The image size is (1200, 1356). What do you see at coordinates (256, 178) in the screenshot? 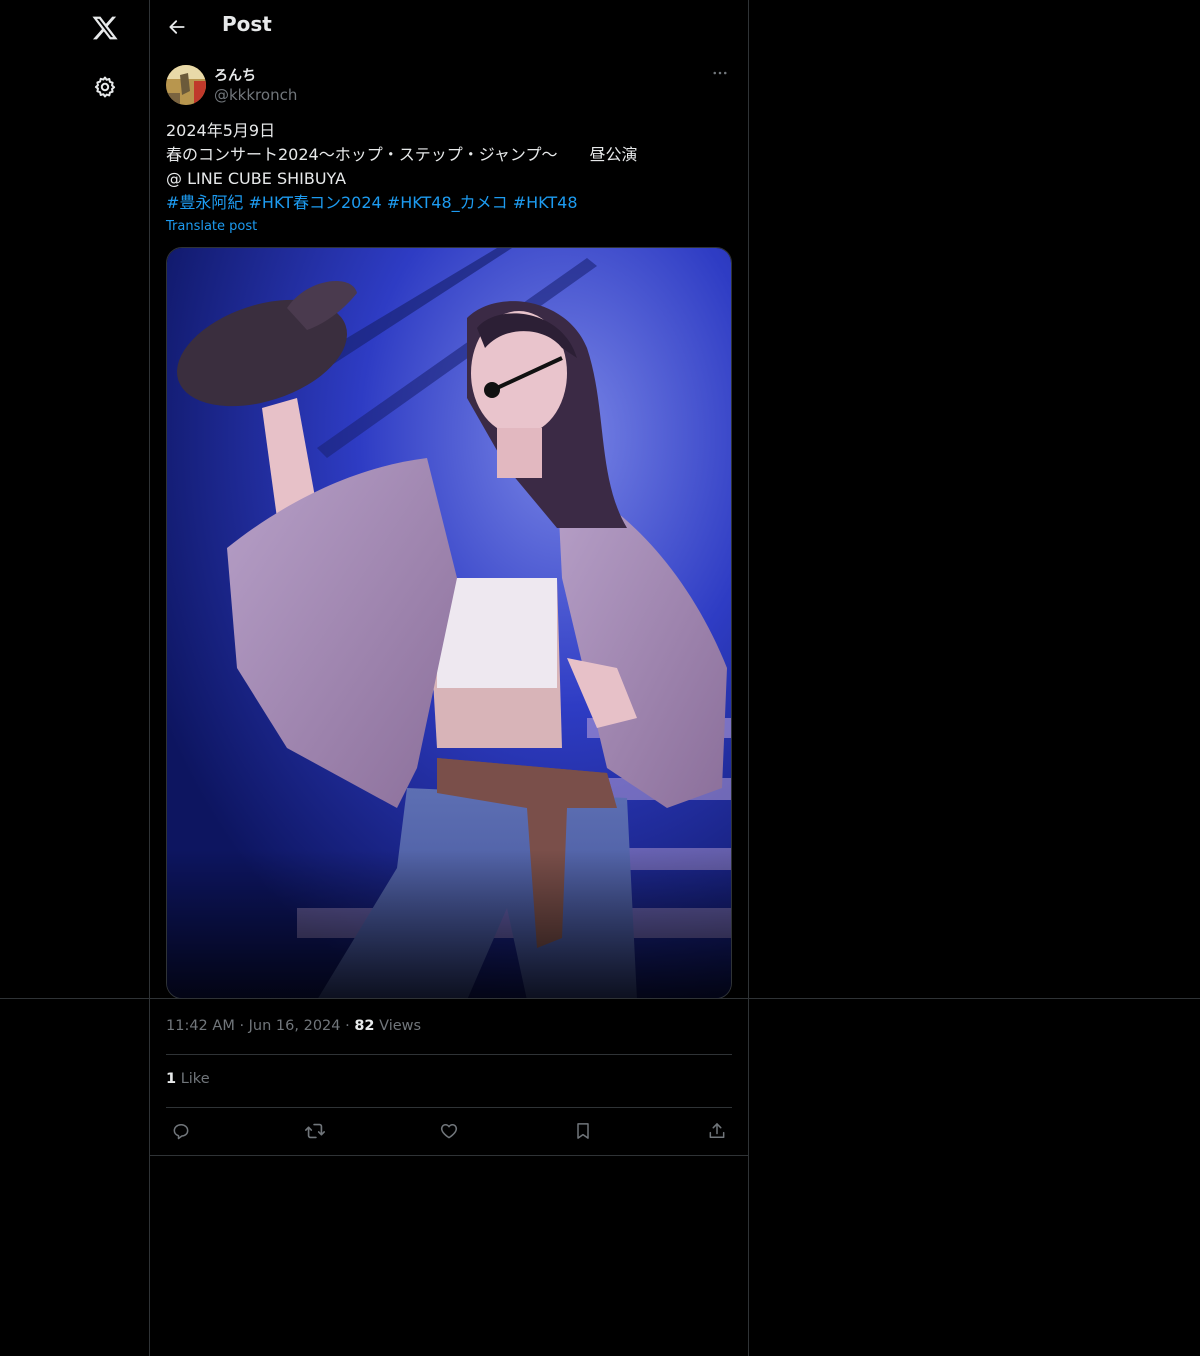
I see `post-text-line: @ LINE CUBE SHIBUYA` at bounding box center [256, 178].